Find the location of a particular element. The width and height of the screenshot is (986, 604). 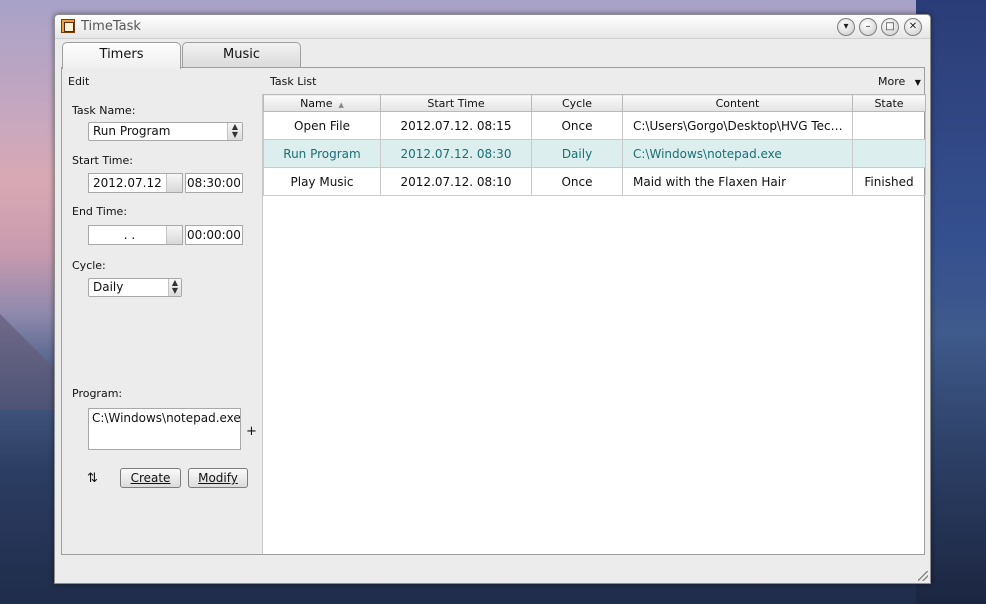

cell-name: Open File is located at coordinates (322, 125).